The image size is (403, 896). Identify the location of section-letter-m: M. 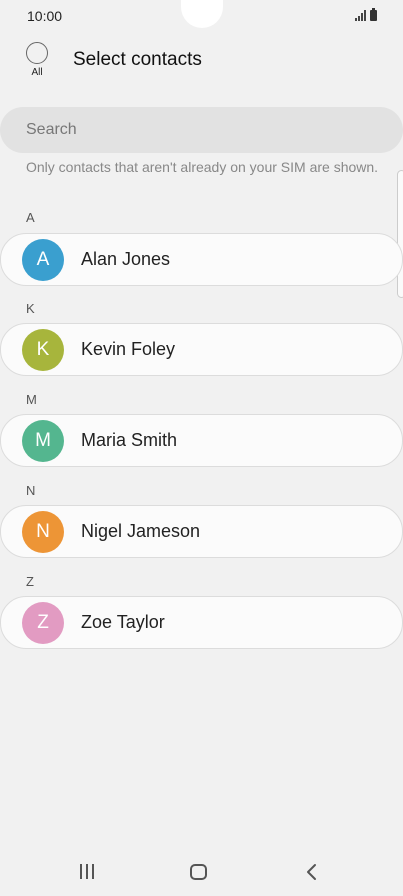
(31, 399).